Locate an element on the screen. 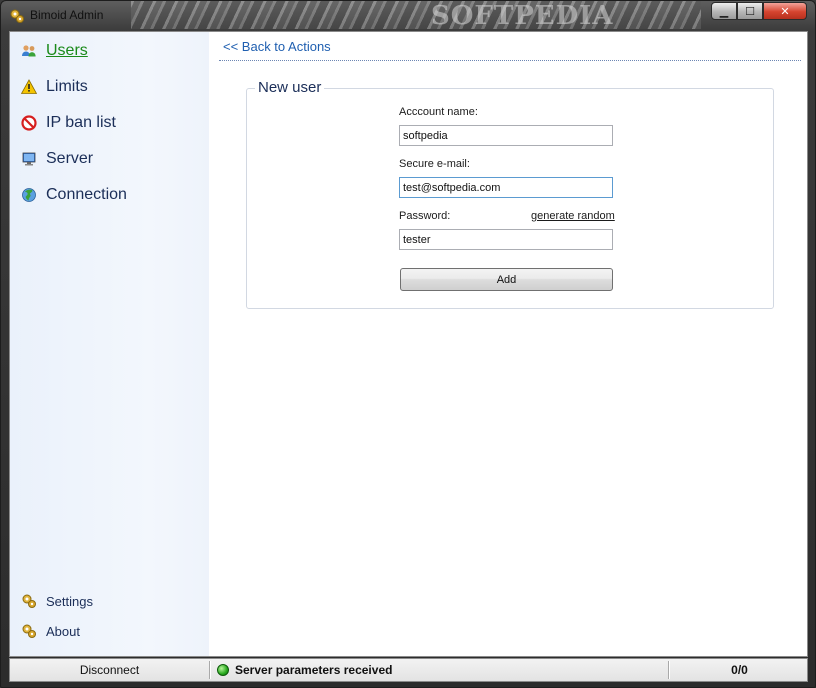  maximize-button: ☐ is located at coordinates (750, 11).